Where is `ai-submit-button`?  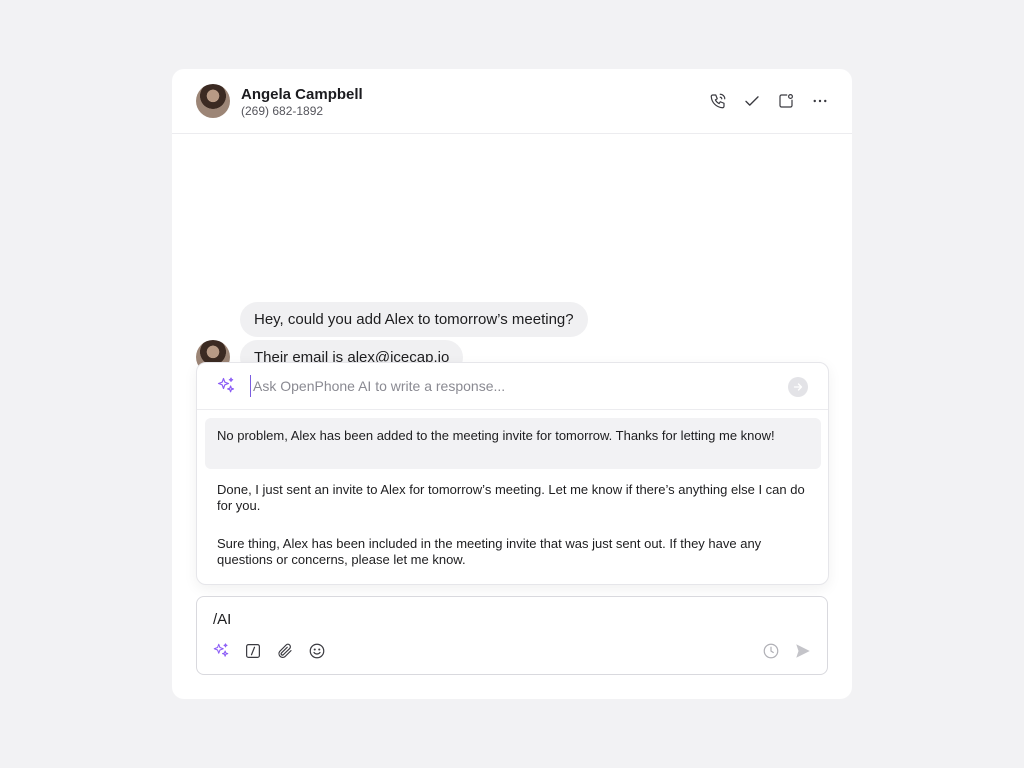 ai-submit-button is located at coordinates (798, 387).